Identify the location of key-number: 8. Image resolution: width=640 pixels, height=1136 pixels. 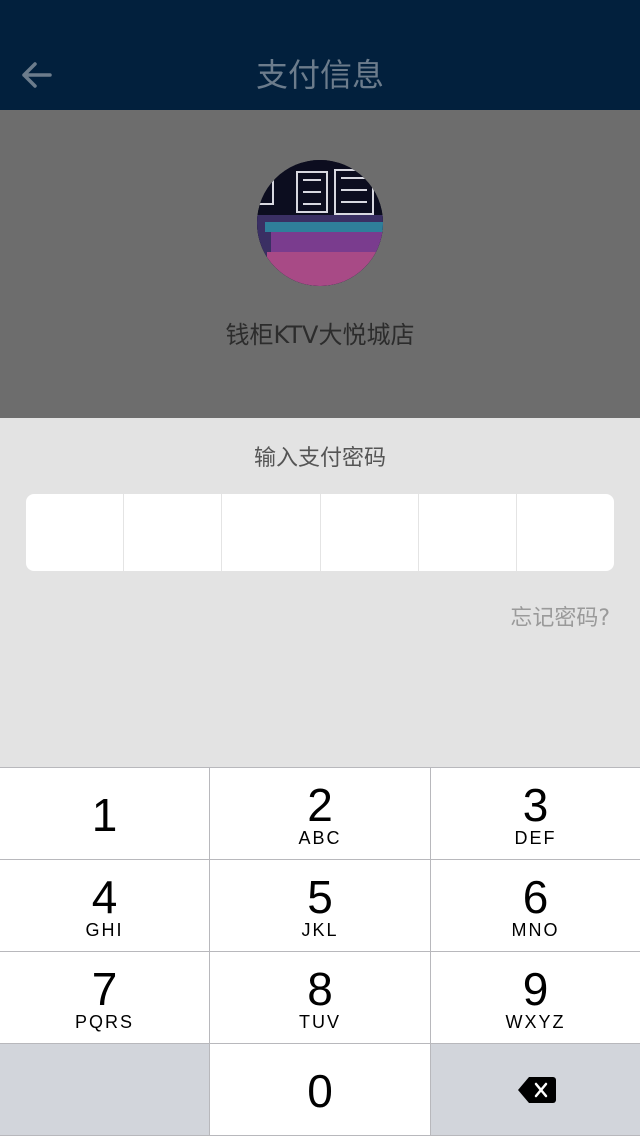
(320, 989).